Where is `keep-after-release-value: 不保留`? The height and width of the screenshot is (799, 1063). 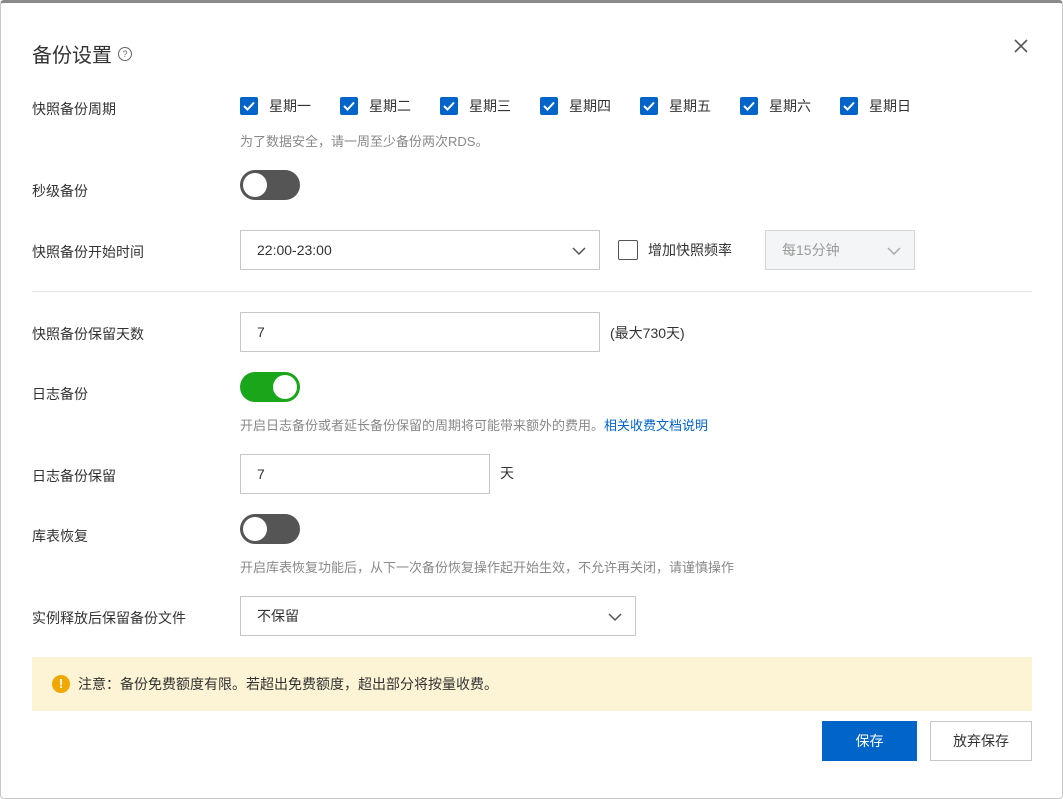 keep-after-release-value: 不保留 is located at coordinates (278, 616).